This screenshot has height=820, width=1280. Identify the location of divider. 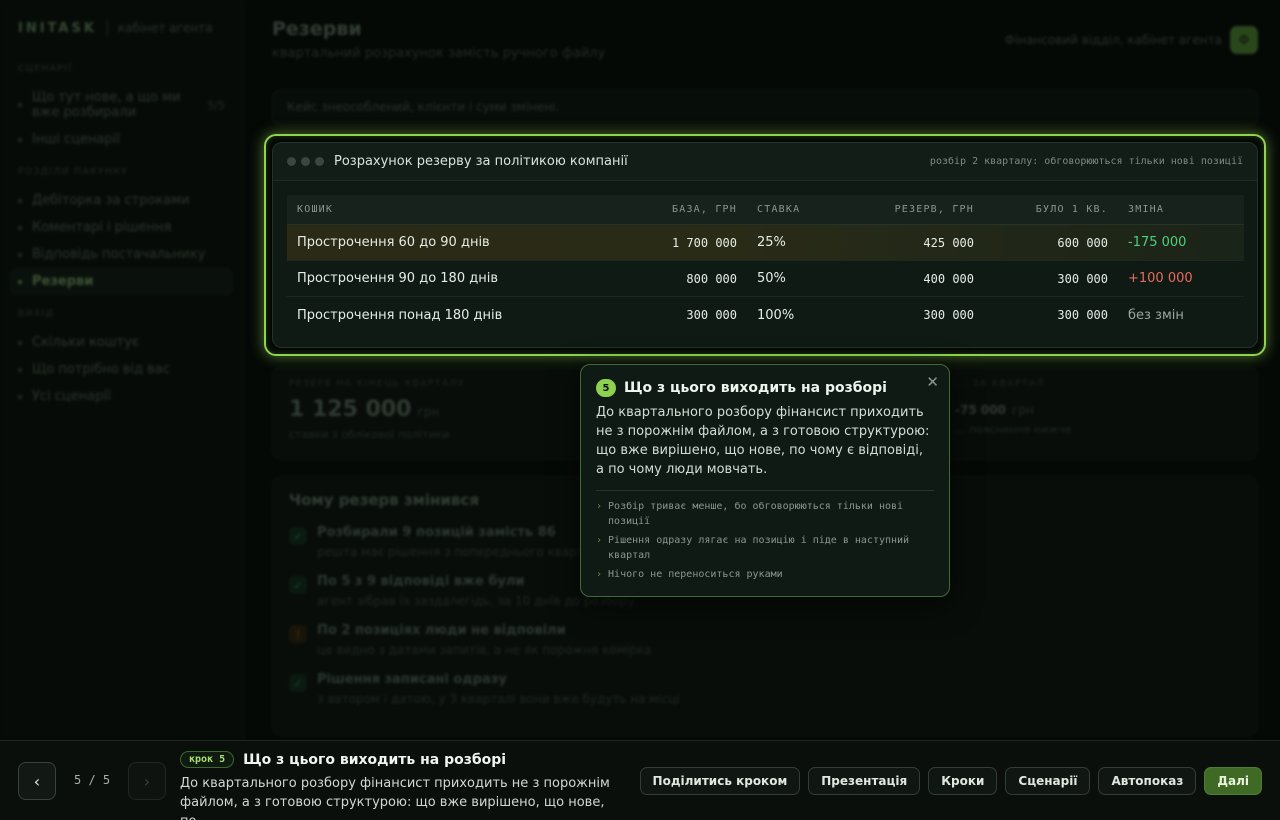
(765, 490).